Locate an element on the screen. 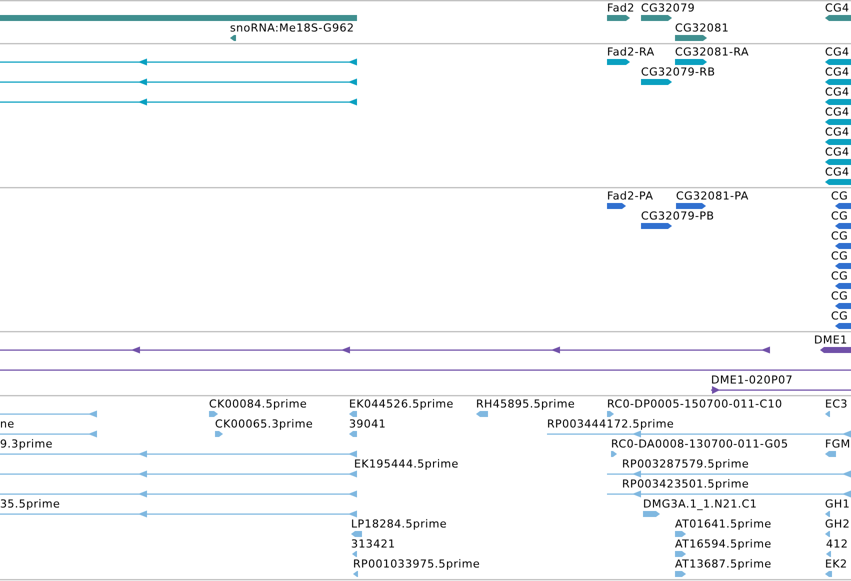  feature-label: snoRNA:Me18S-G962 is located at coordinates (292, 28).